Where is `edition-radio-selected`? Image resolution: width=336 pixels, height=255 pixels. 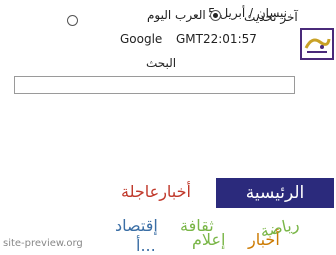
edition-radio-selected is located at coordinates (215, 15).